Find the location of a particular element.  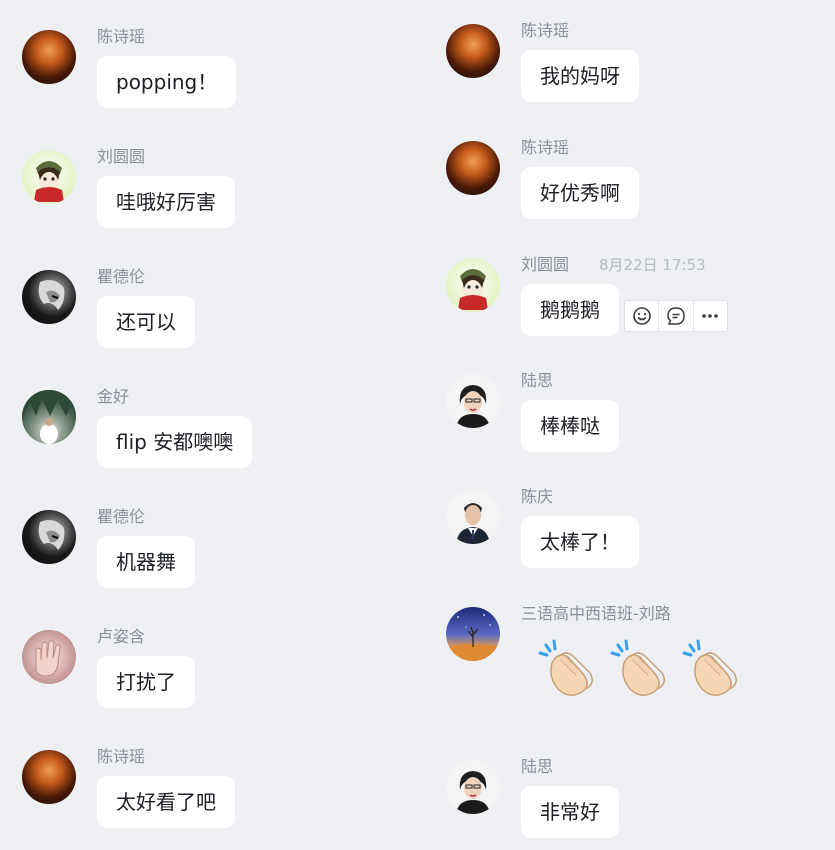

message-bubble: 好优秀啊 is located at coordinates (580, 193).